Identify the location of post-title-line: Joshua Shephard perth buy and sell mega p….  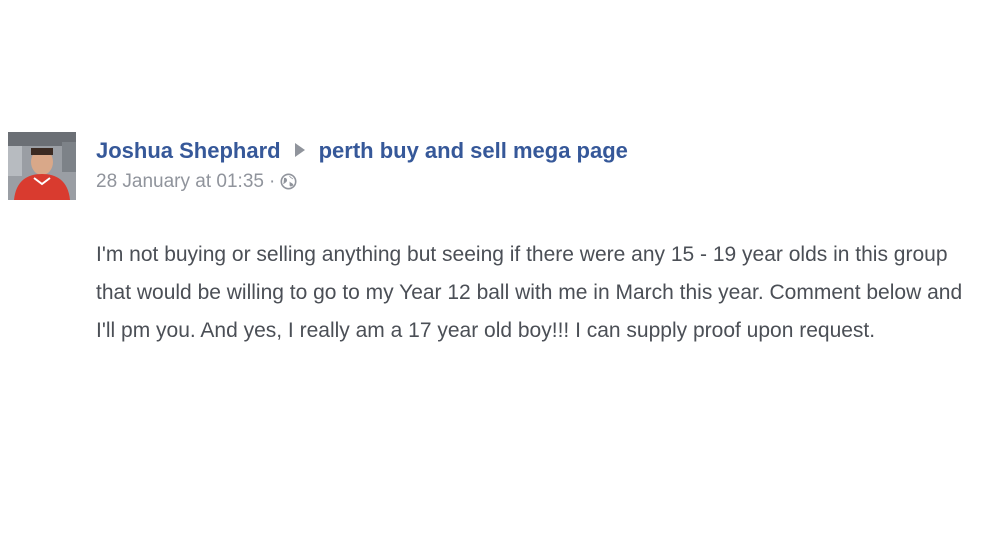
(536, 151).